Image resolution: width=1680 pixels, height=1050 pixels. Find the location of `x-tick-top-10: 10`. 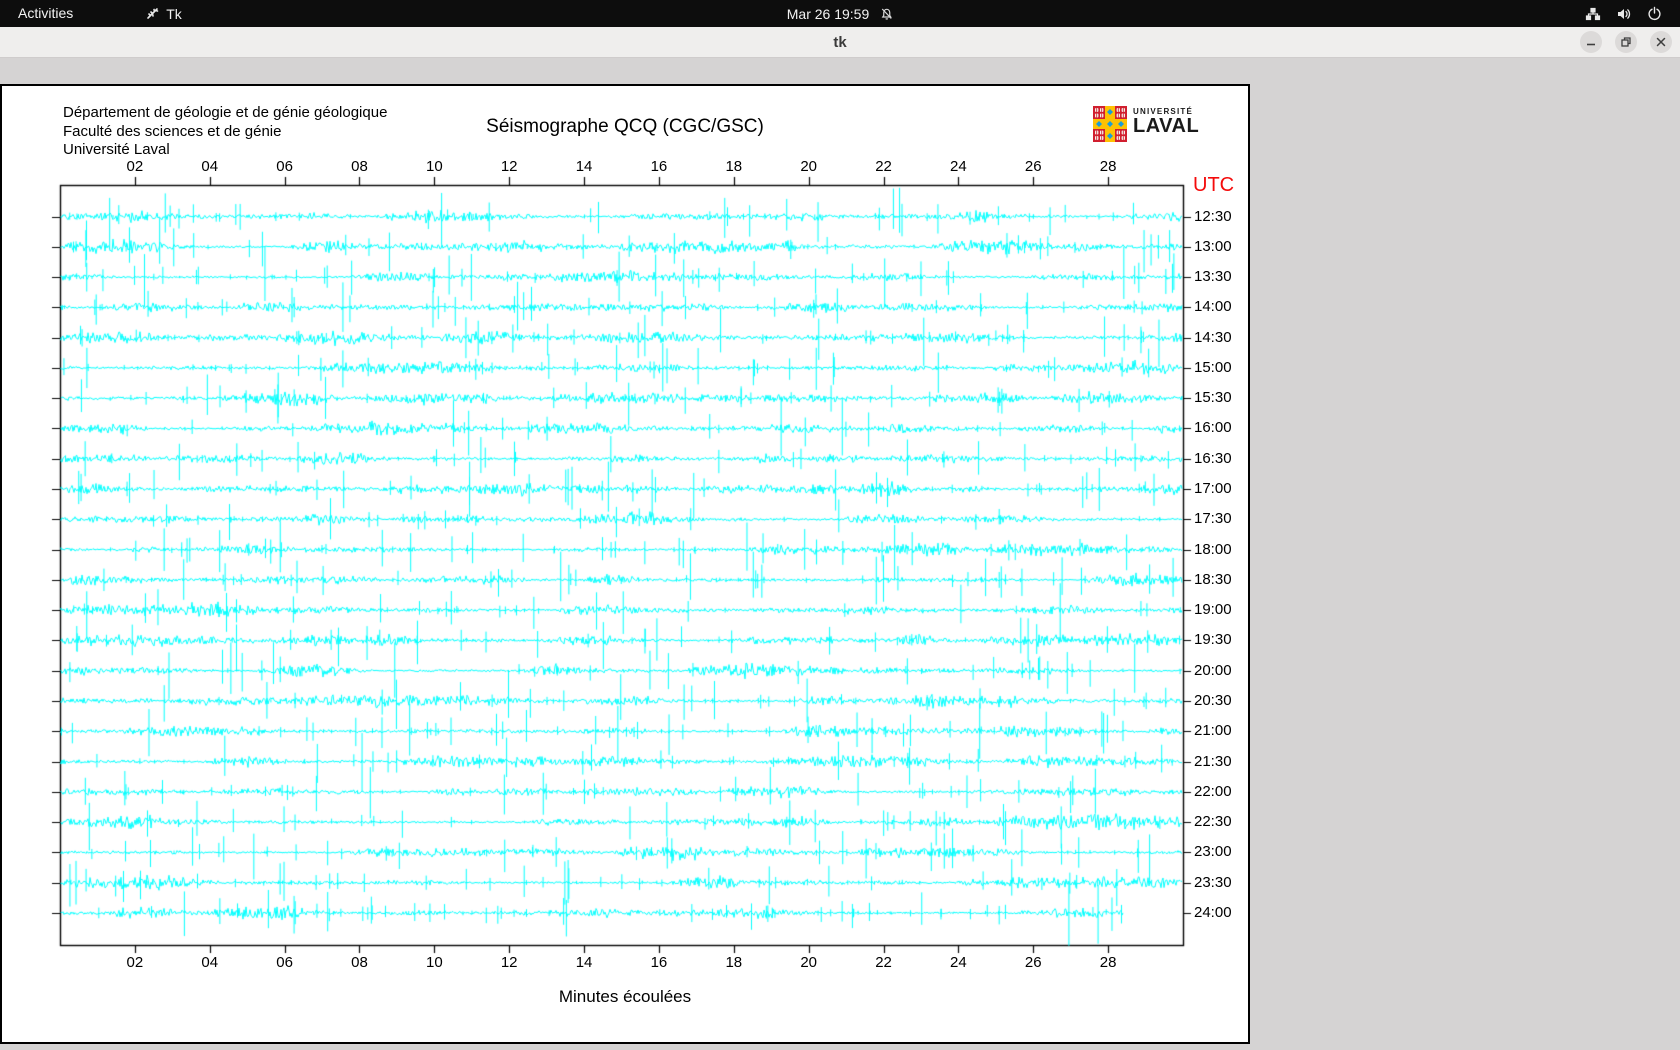

x-tick-top-10: 10 is located at coordinates (434, 166).